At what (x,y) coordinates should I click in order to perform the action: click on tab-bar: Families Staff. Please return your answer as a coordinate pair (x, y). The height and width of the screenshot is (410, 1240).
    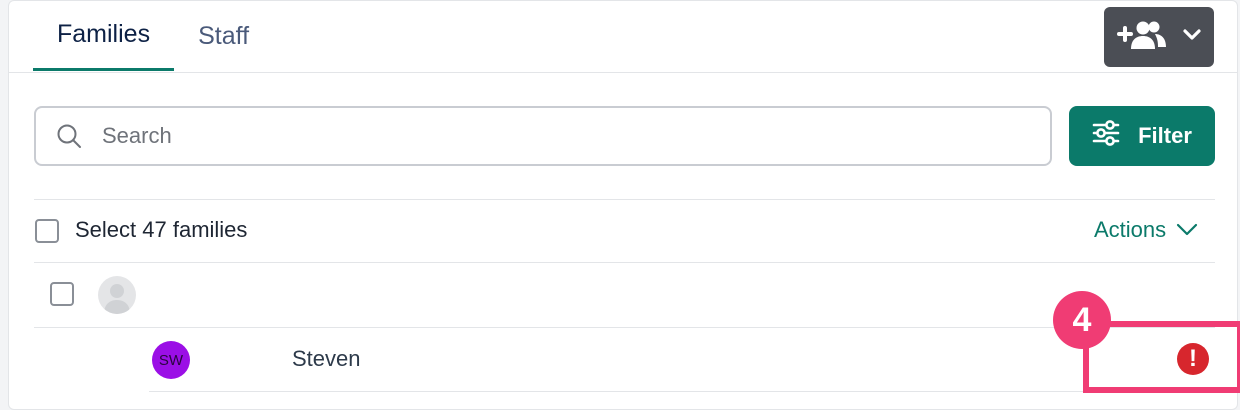
    Looking at the image, I should click on (153, 37).